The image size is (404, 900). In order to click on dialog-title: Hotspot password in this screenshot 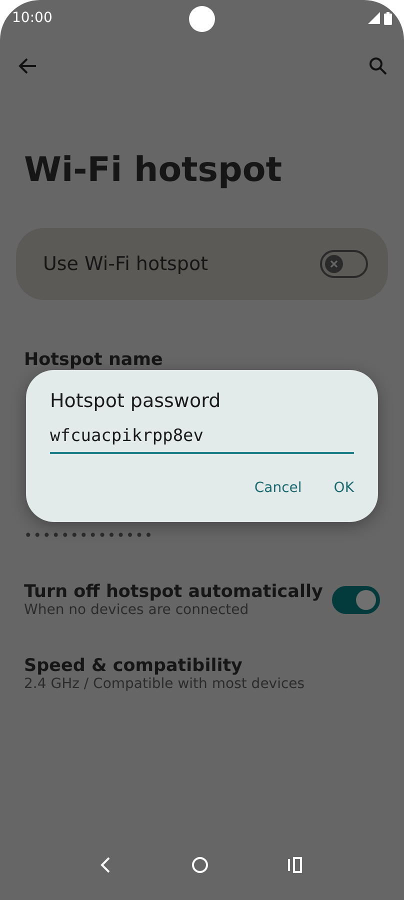, I will do `click(136, 401)`.